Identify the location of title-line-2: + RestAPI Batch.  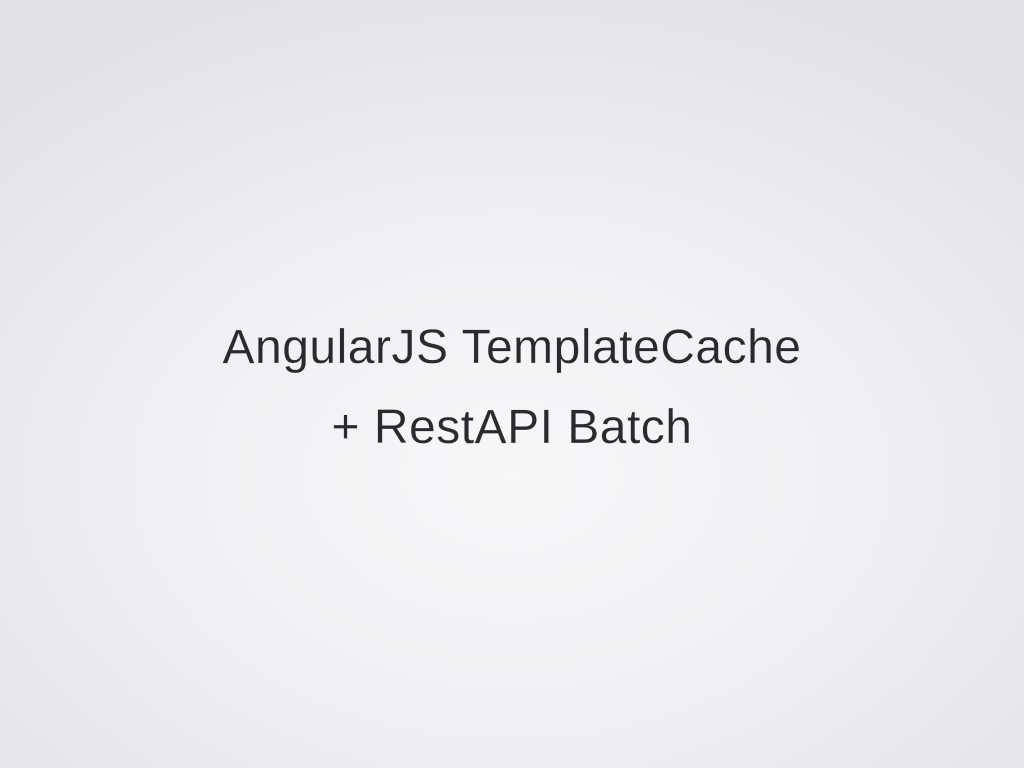
(512, 427).